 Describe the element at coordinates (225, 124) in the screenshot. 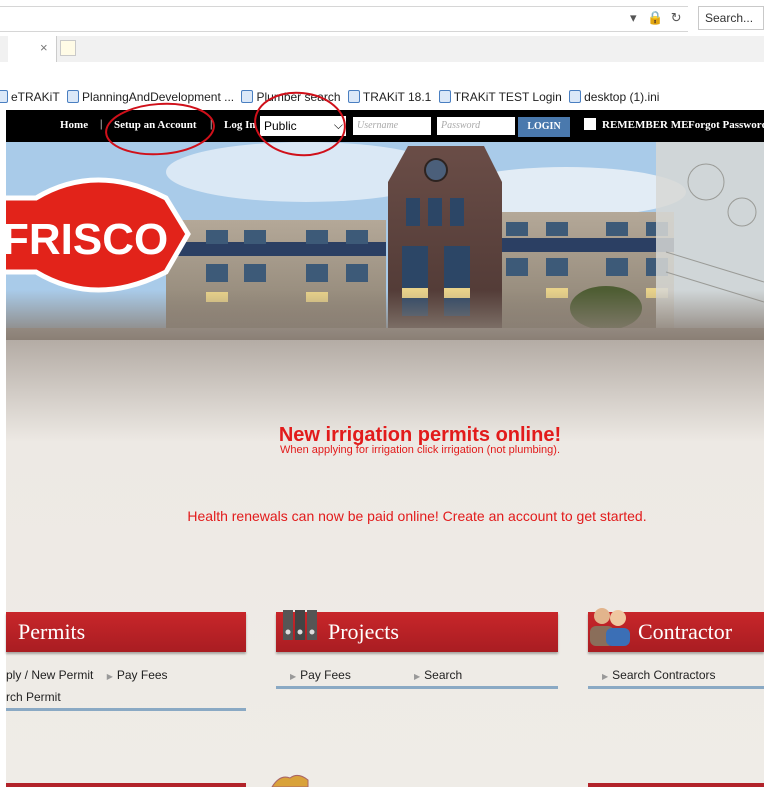

I see `annotation-overlay` at that location.